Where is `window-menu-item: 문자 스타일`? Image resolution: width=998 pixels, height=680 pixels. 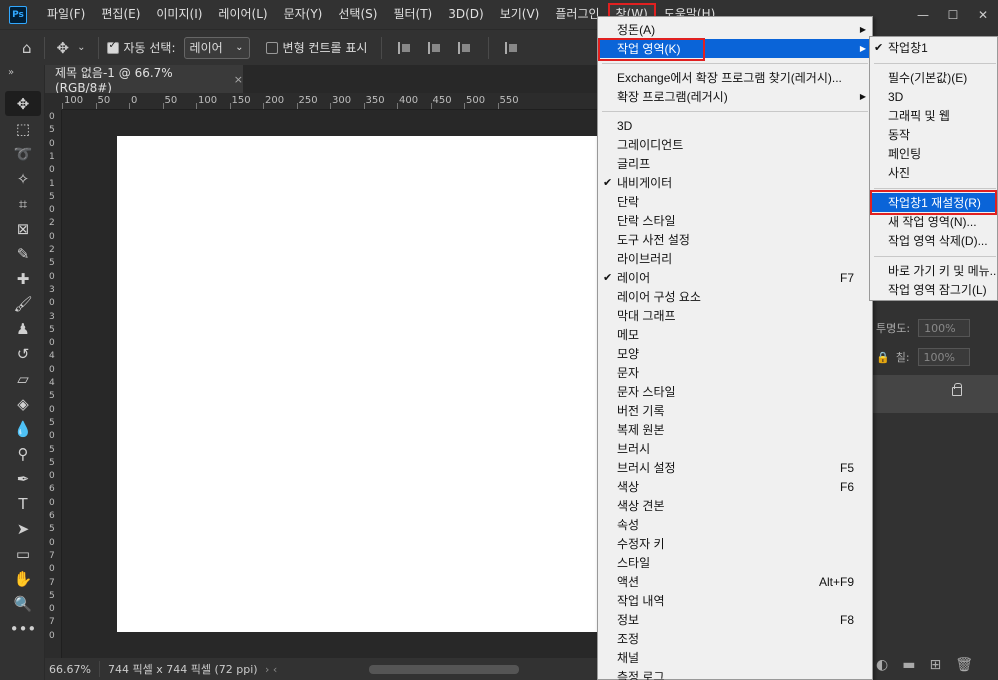 window-menu-item: 문자 스타일 is located at coordinates (735, 391).